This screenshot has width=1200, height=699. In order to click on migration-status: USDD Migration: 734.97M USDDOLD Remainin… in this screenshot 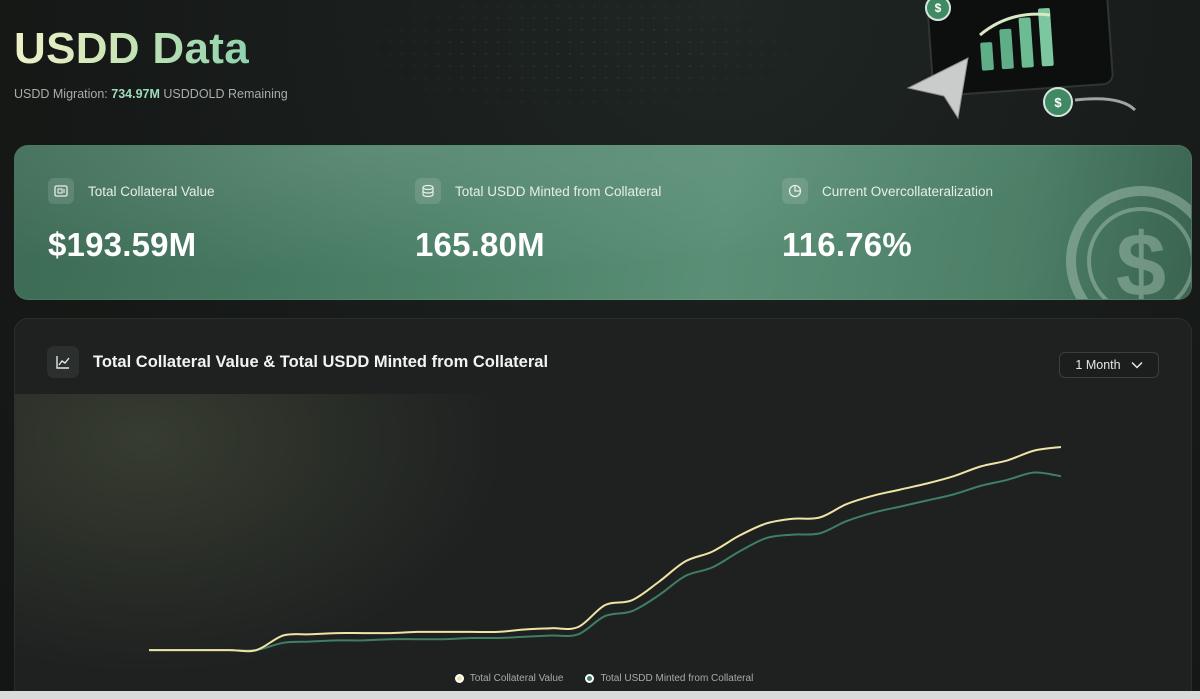, I will do `click(151, 94)`.